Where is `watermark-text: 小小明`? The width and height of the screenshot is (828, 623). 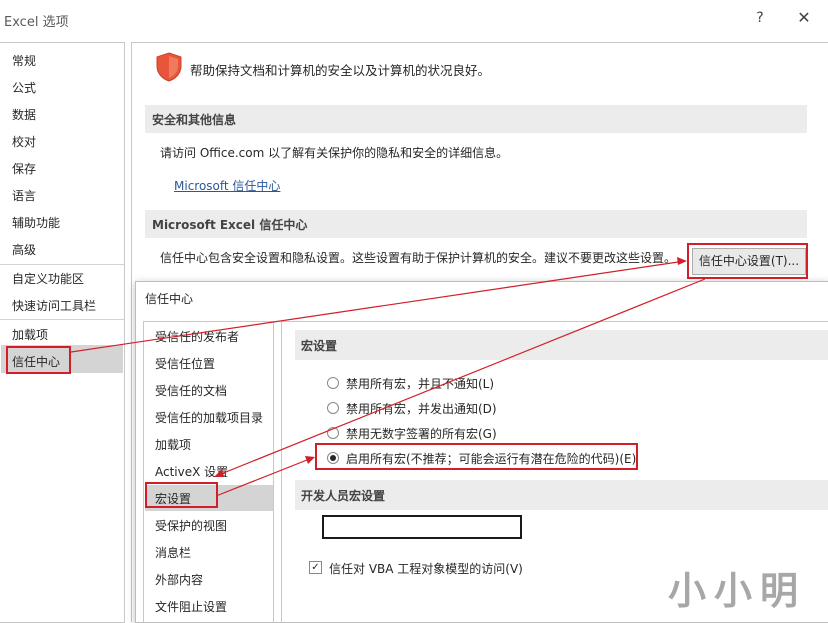 watermark-text: 小小明 is located at coordinates (737, 590).